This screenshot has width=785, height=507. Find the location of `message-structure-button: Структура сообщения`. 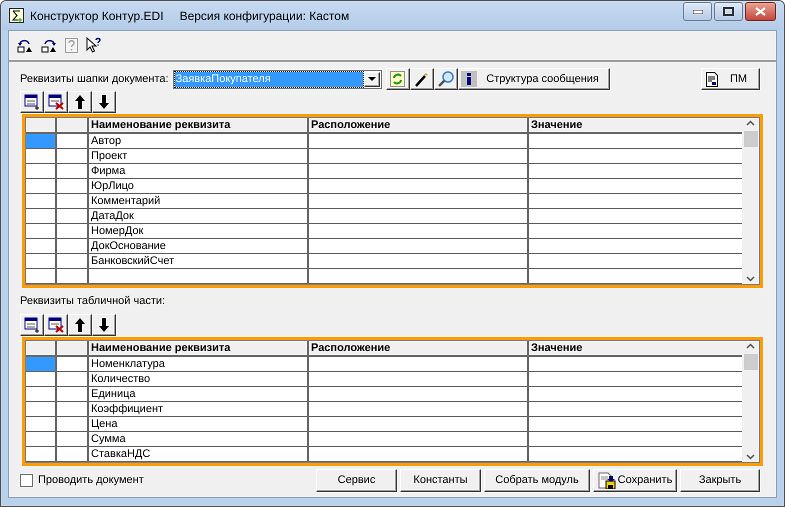

message-structure-button: Структура сообщения is located at coordinates (534, 79).